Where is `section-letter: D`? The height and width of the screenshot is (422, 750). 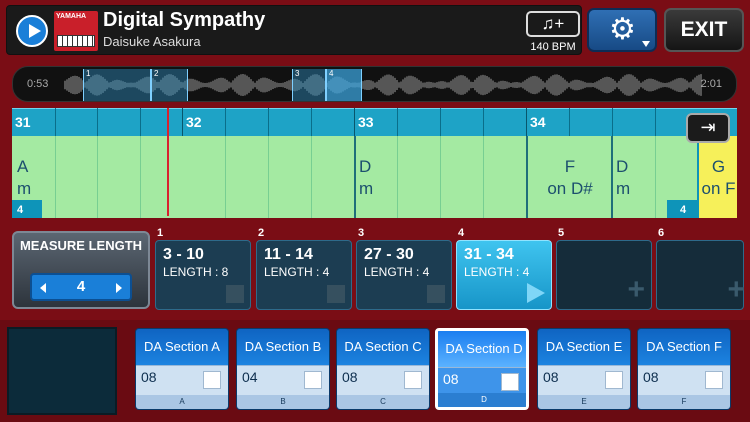 section-letter: D is located at coordinates (482, 400).